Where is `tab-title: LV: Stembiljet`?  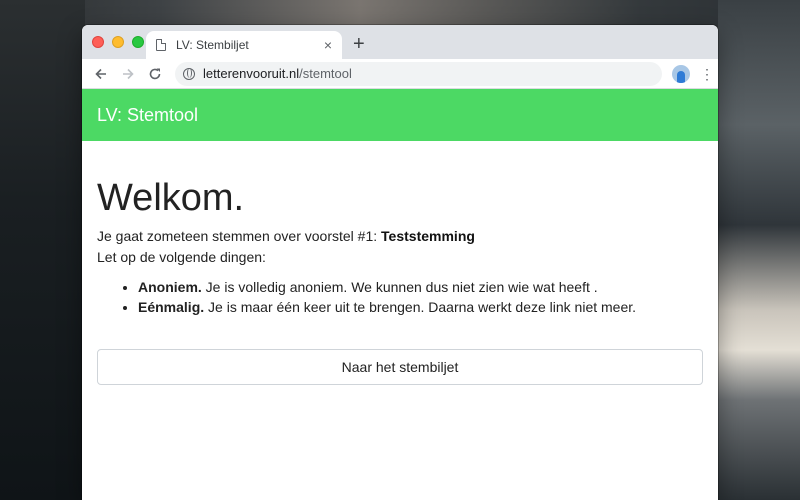 tab-title: LV: Stembiljet is located at coordinates (212, 45).